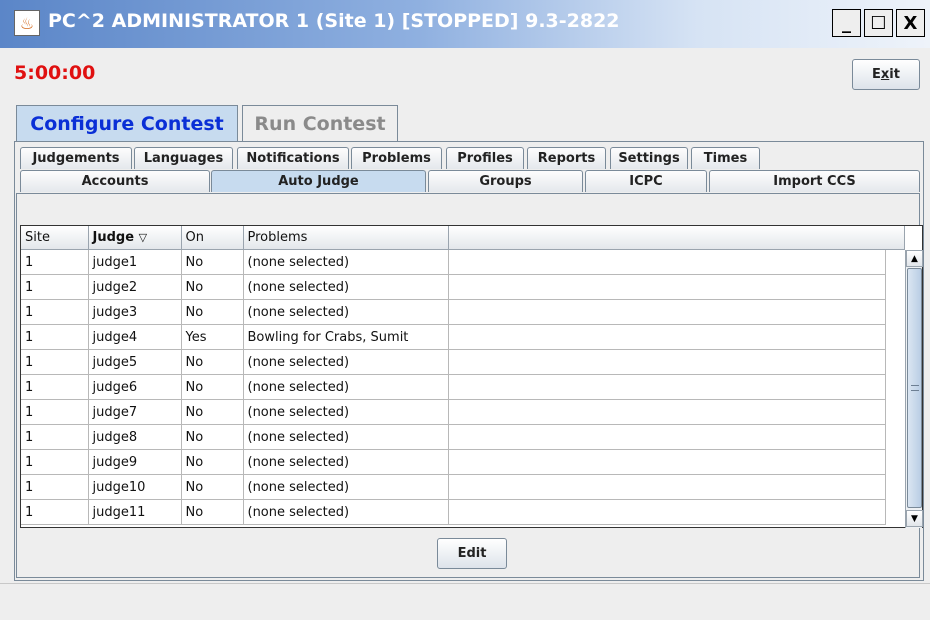  What do you see at coordinates (676, 238) in the screenshot?
I see `column-header-blank` at bounding box center [676, 238].